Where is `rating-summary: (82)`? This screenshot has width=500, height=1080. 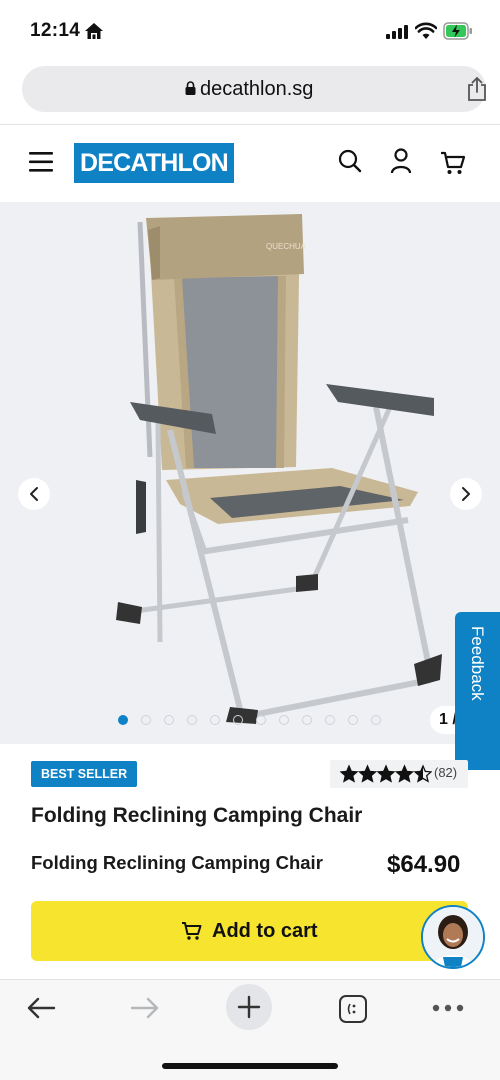 rating-summary: (82) is located at coordinates (399, 774).